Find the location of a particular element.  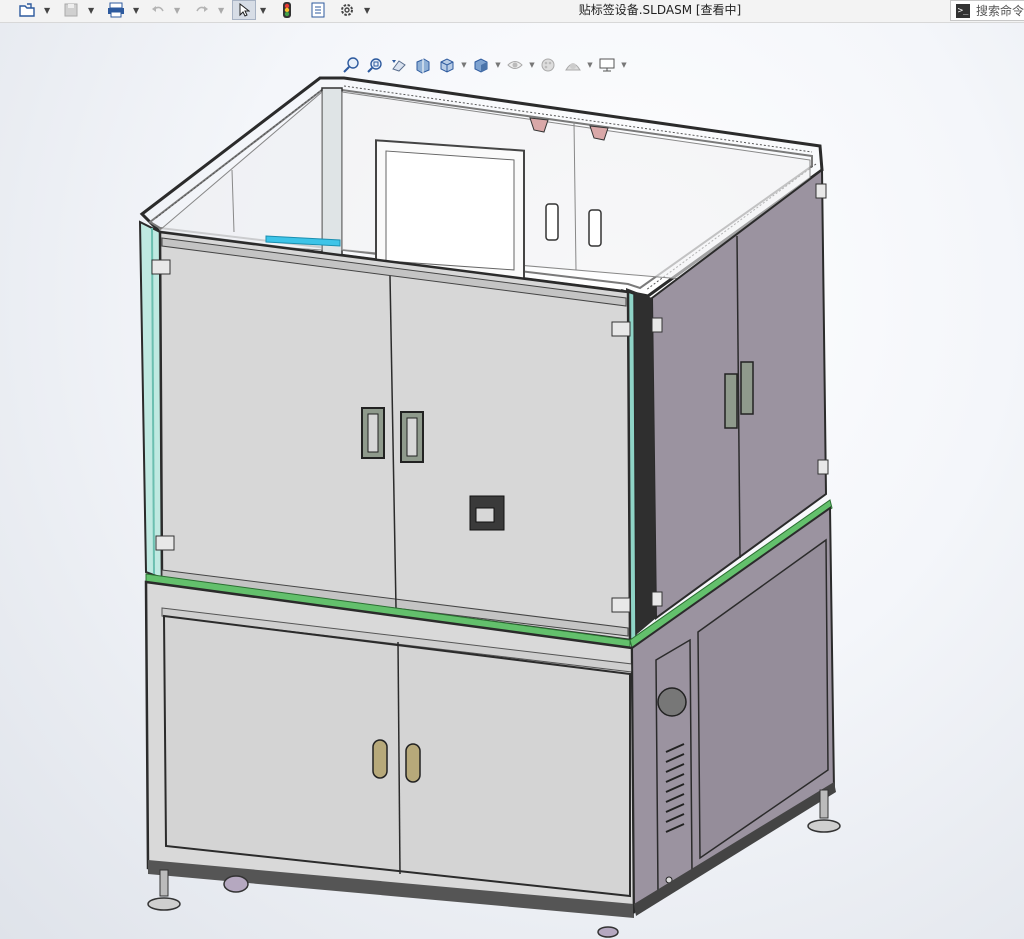

right-door-handle-left is located at coordinates (731, 401).